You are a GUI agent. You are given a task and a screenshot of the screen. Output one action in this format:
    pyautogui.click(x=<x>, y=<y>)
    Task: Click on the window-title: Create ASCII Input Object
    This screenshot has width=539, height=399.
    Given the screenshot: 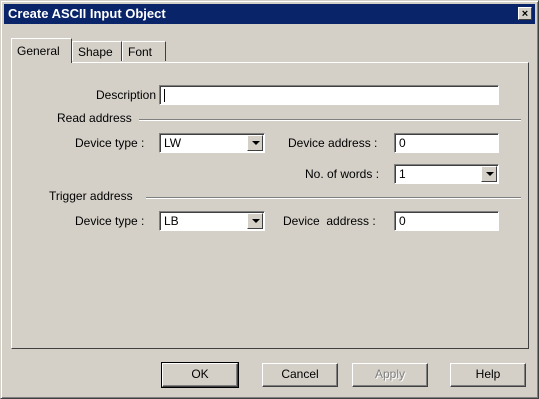 What is the action you would take?
    pyautogui.click(x=87, y=13)
    